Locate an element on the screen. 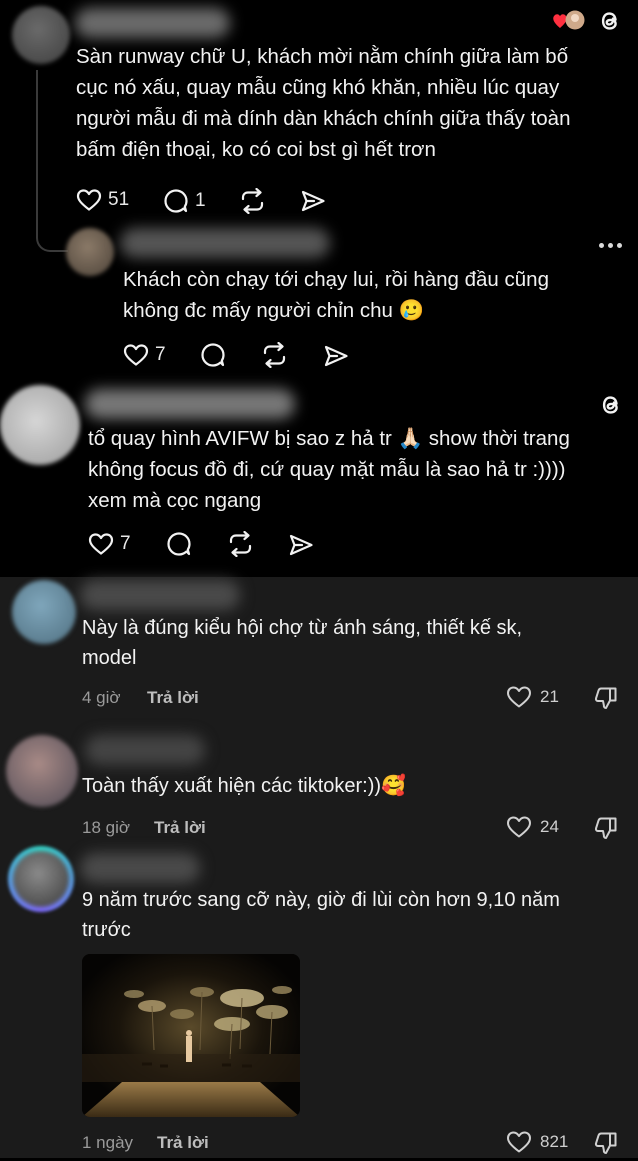 This screenshot has height=1161, width=638. liked-by-badge is located at coordinates (568, 20).